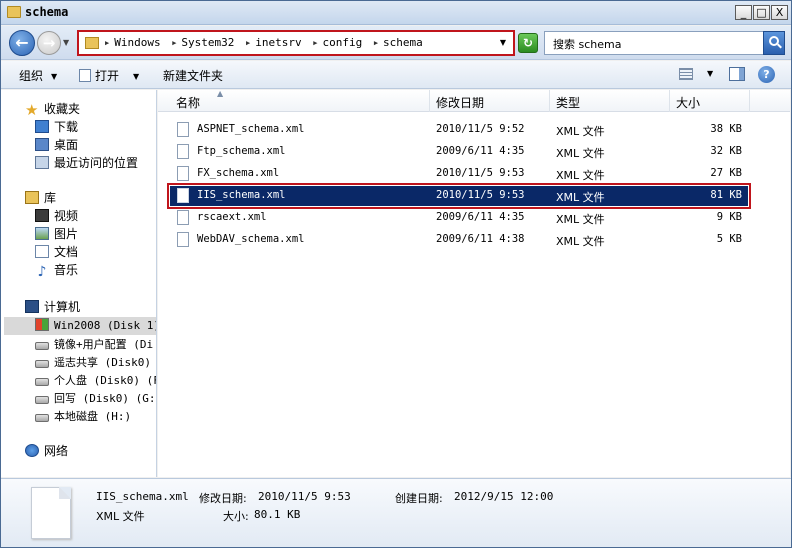 The image size is (792, 548). I want to click on sidebar-item-favorites: ★ 收藏夹, so click(52, 109).